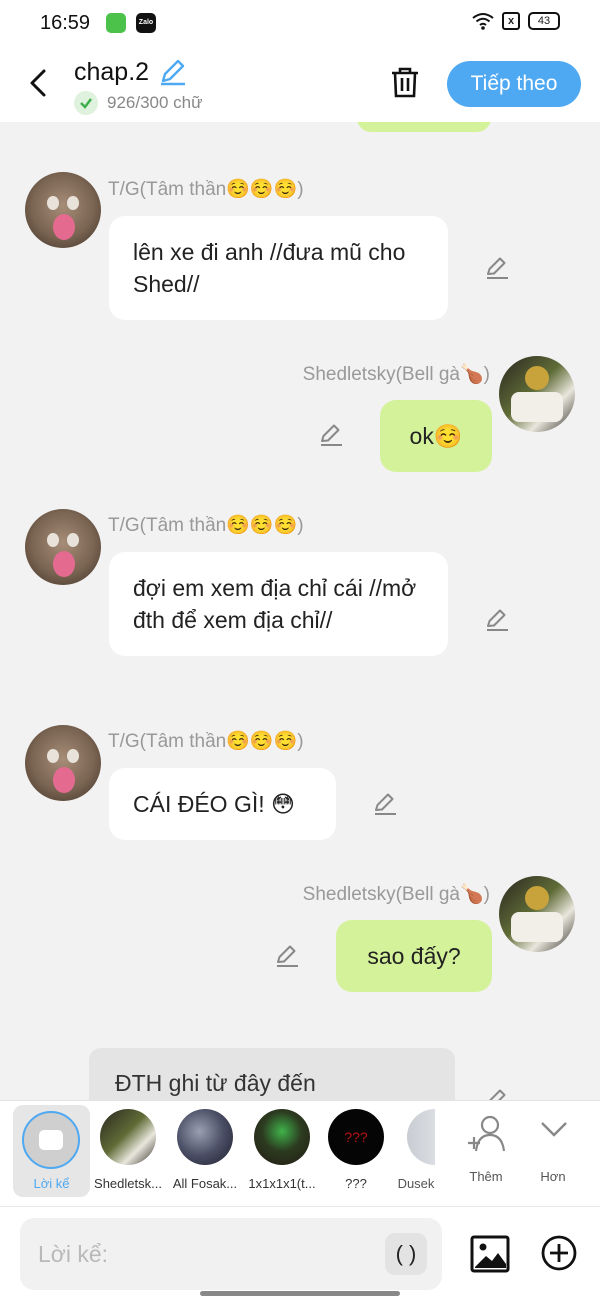 This screenshot has width=600, height=1300. Describe the element at coordinates (416, 1183) in the screenshot. I see `character-label: Dusek` at that location.